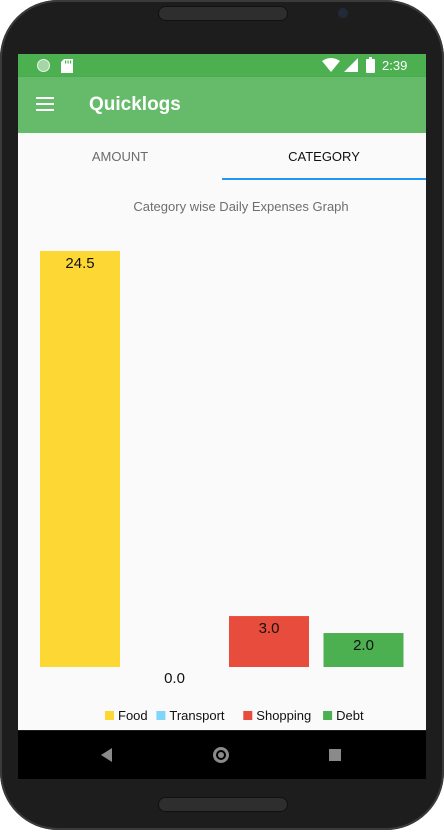 This screenshot has height=835, width=444. I want to click on top-speaker, so click(223, 13).